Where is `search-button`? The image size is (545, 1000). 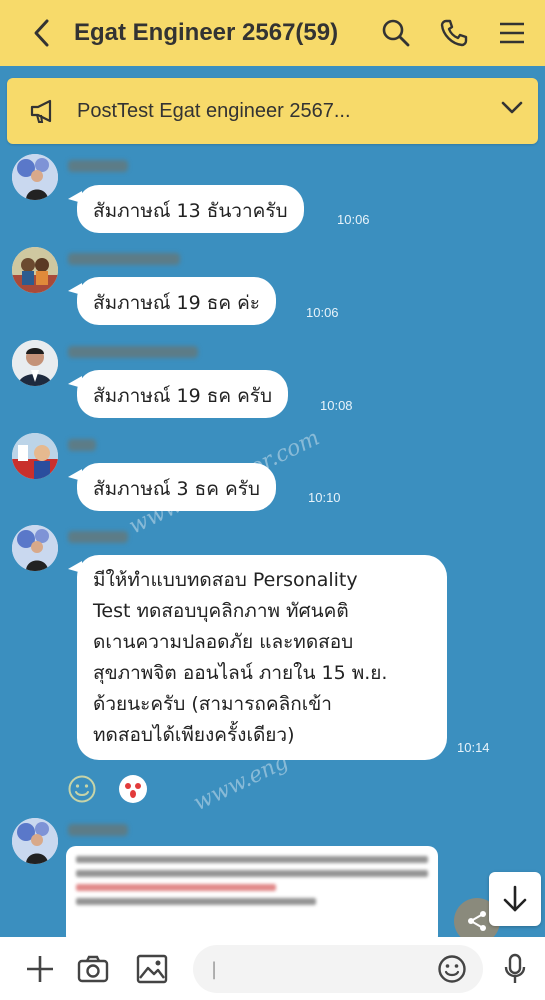 search-button is located at coordinates (396, 33).